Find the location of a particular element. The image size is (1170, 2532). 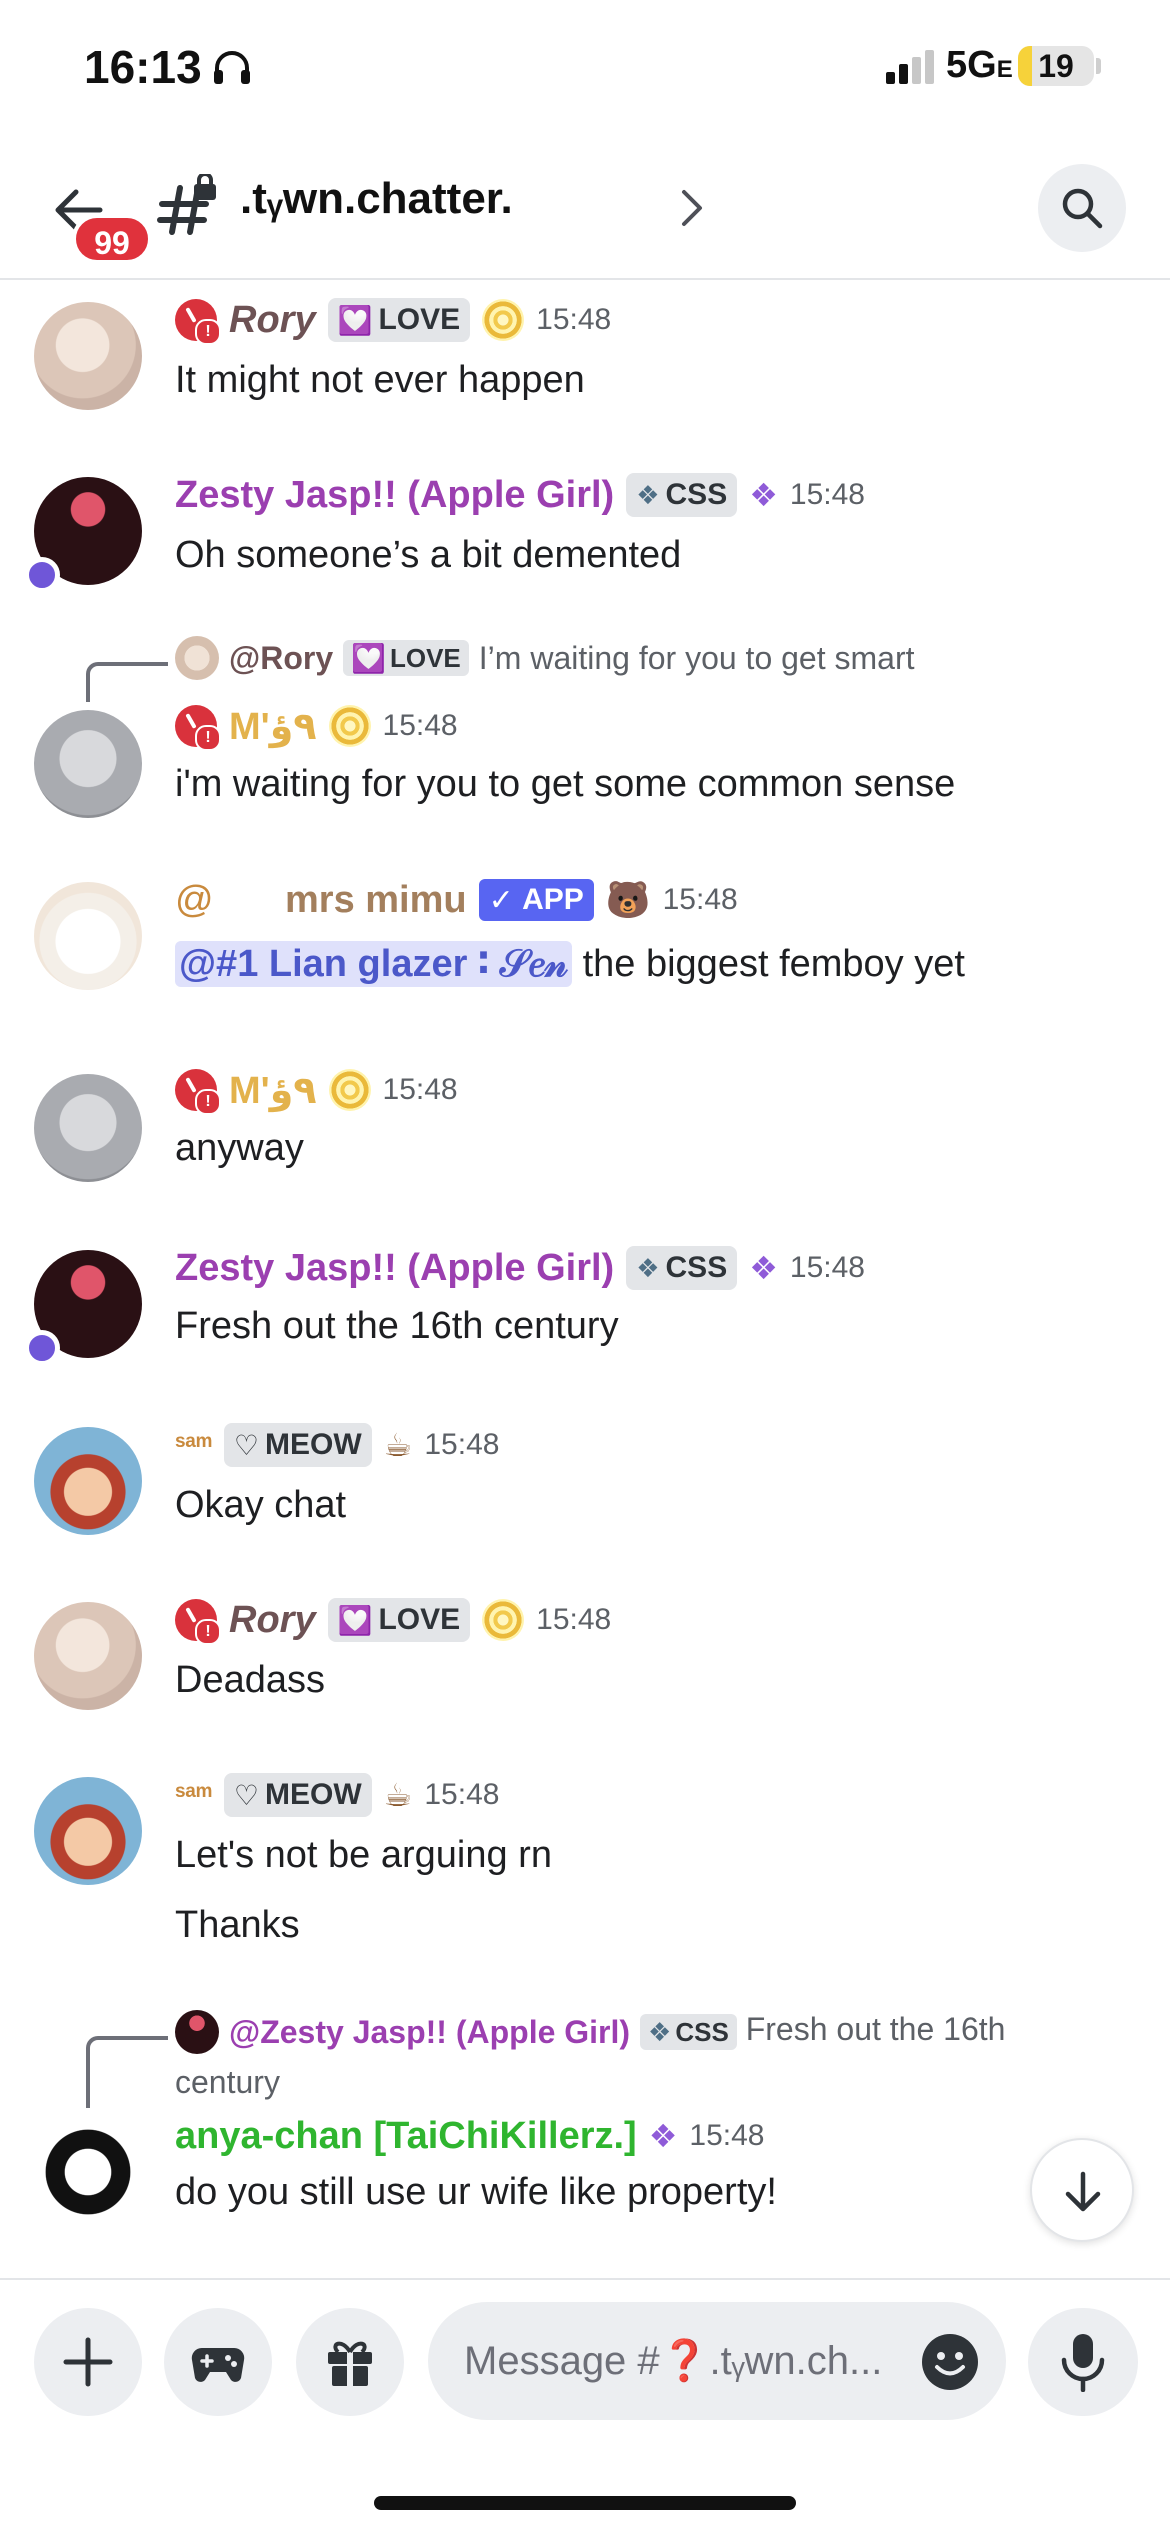

battery-level: 19 is located at coordinates (1056, 66).